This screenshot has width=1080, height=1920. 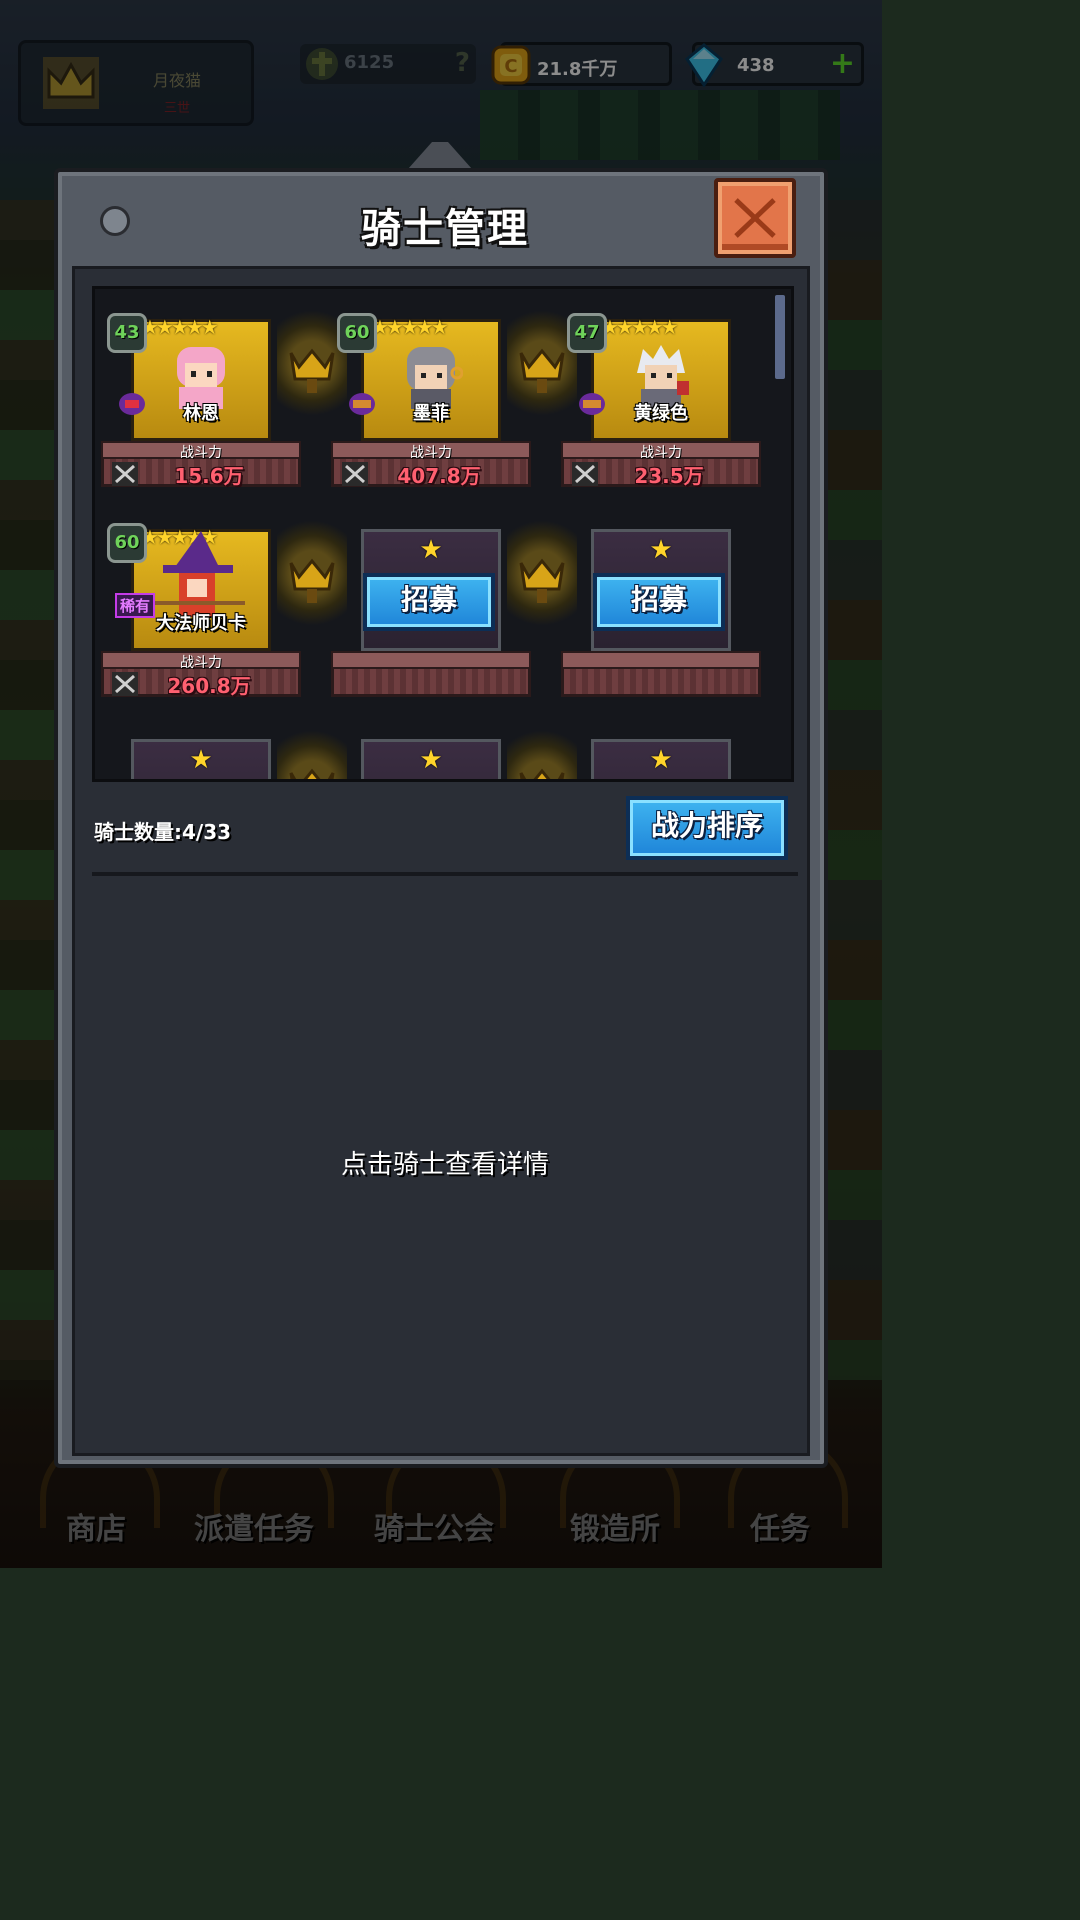 What do you see at coordinates (661, 413) in the screenshot?
I see `knight-name: 黄绿色` at bounding box center [661, 413].